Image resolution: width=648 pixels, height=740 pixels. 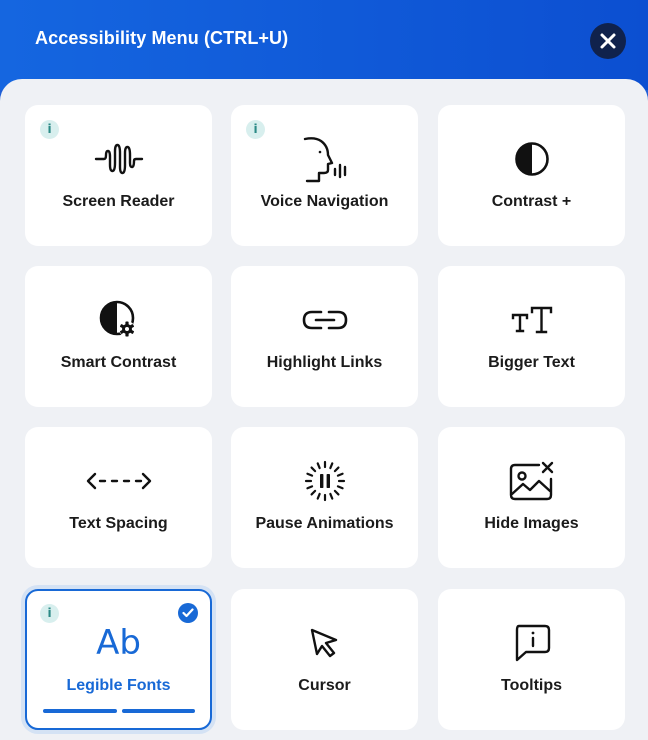 What do you see at coordinates (324, 336) in the screenshot?
I see `tile-highlight-links: Highlight Links` at bounding box center [324, 336].